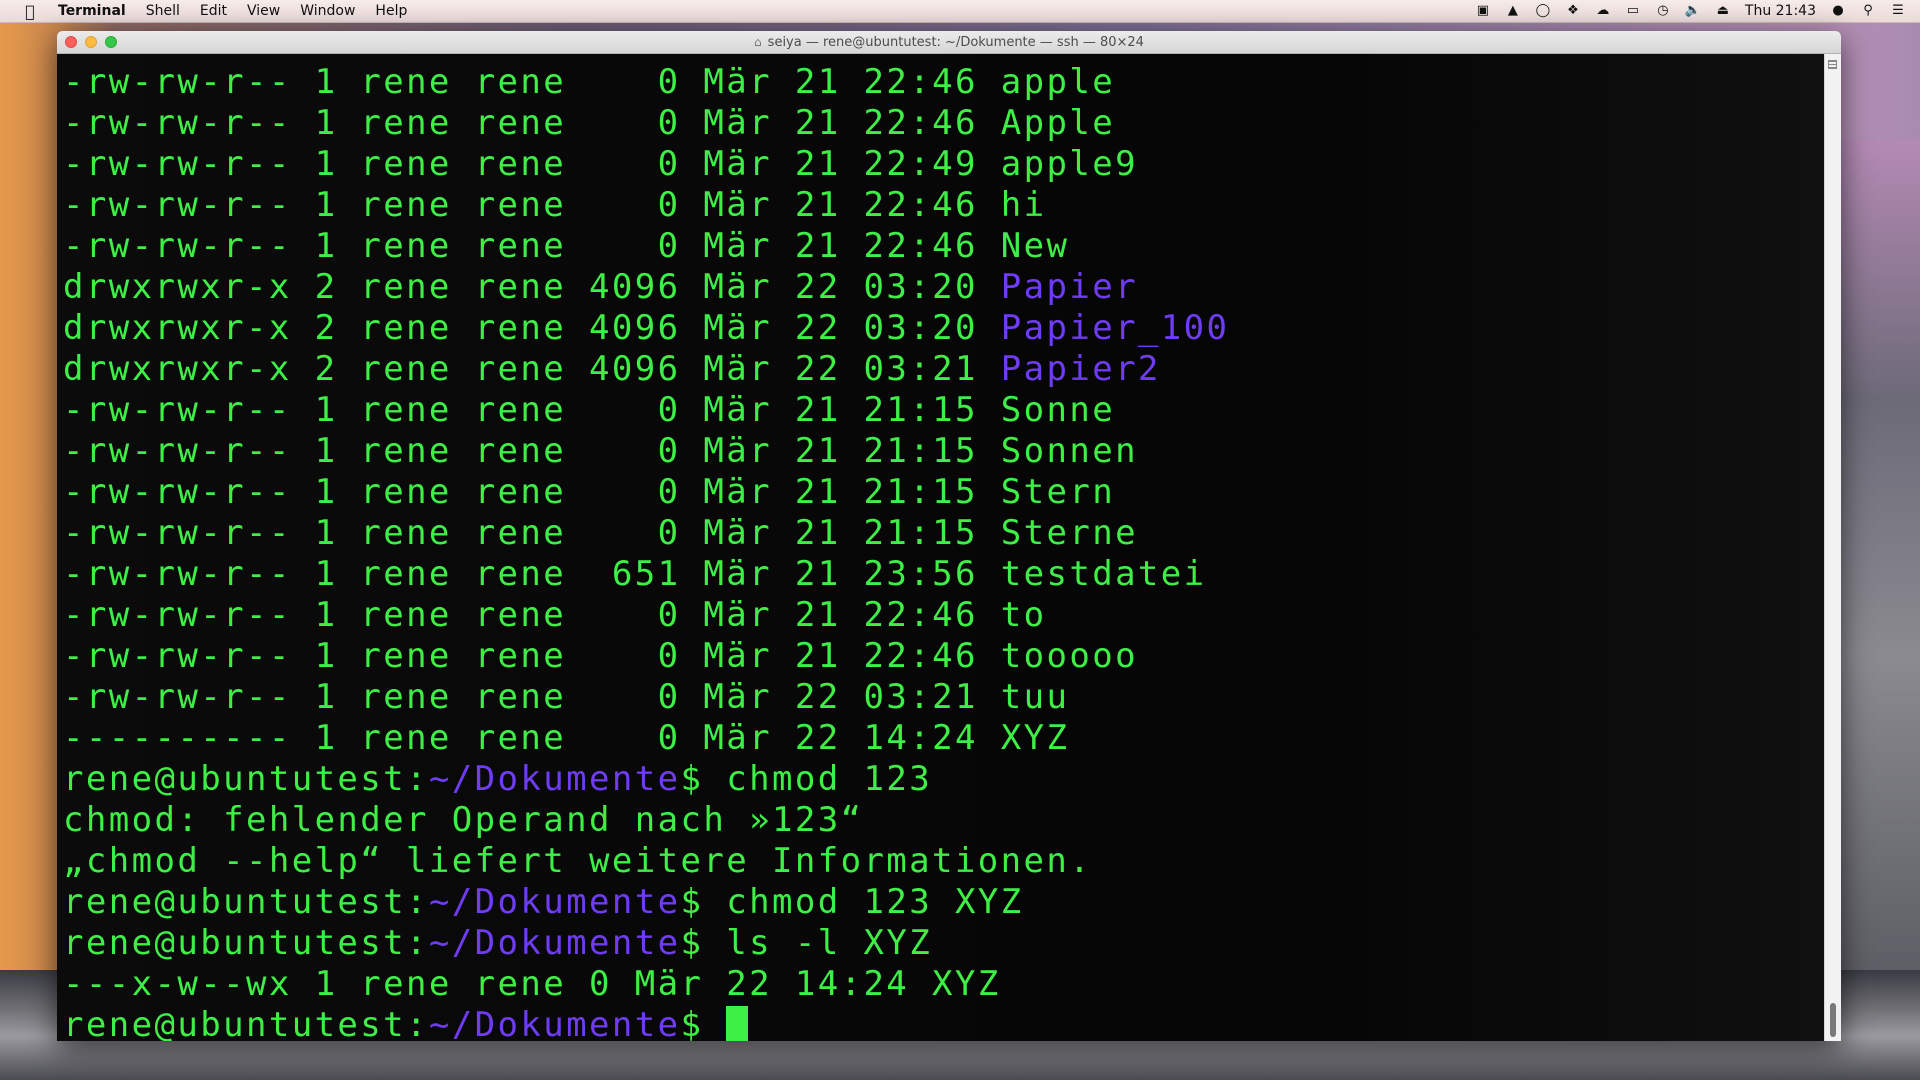 This screenshot has width=1920, height=1080. Describe the element at coordinates (1880, 570) in the screenshot. I see `desktop-rock-right` at that location.